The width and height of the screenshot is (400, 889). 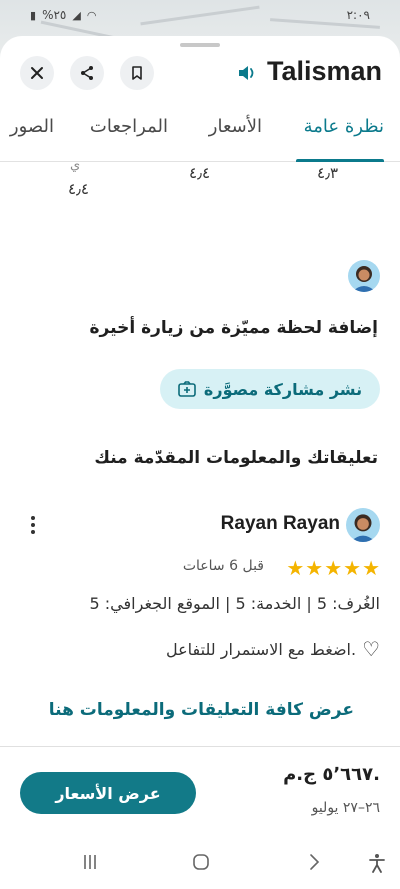 I want to click on battery-icon: ▮, so click(x=33, y=15).